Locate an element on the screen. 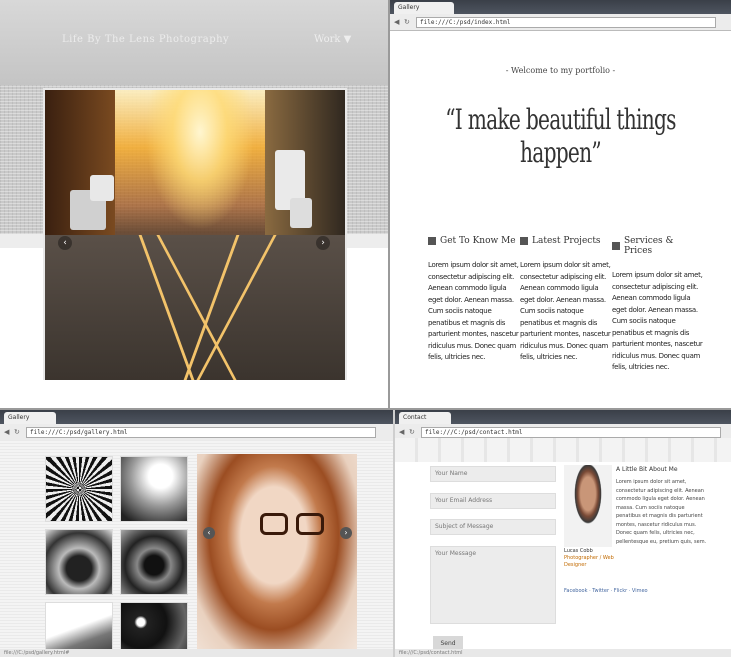 The image size is (731, 657). profile-caption: Lucas Cobb Photographer / Web Designer is located at coordinates (594, 558).